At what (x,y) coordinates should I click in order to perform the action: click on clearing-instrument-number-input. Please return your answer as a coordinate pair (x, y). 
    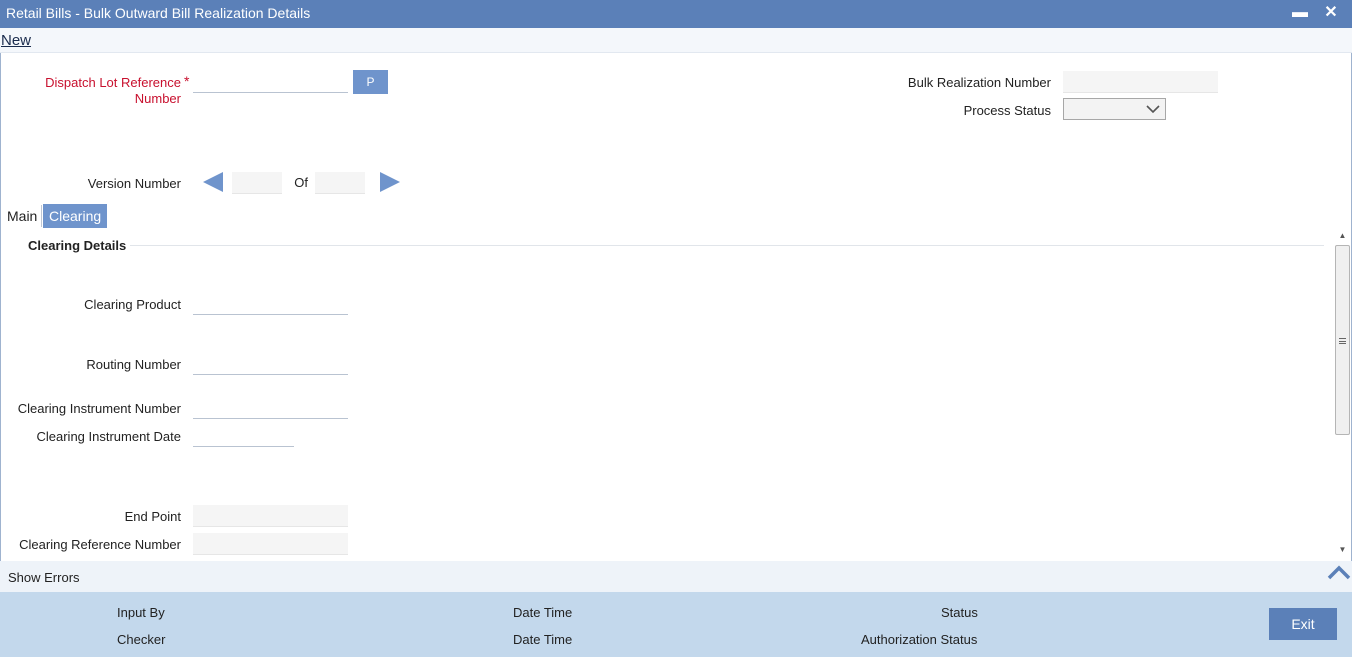
    Looking at the image, I should click on (270, 408).